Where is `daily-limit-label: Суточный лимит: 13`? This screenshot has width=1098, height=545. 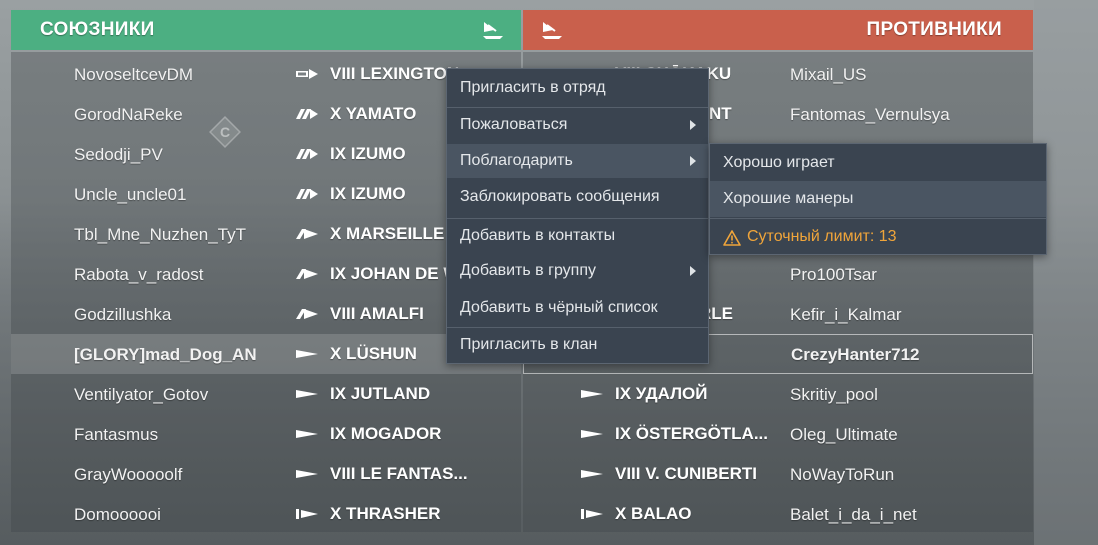
daily-limit-label: Суточный лимит: 13 is located at coordinates (822, 236).